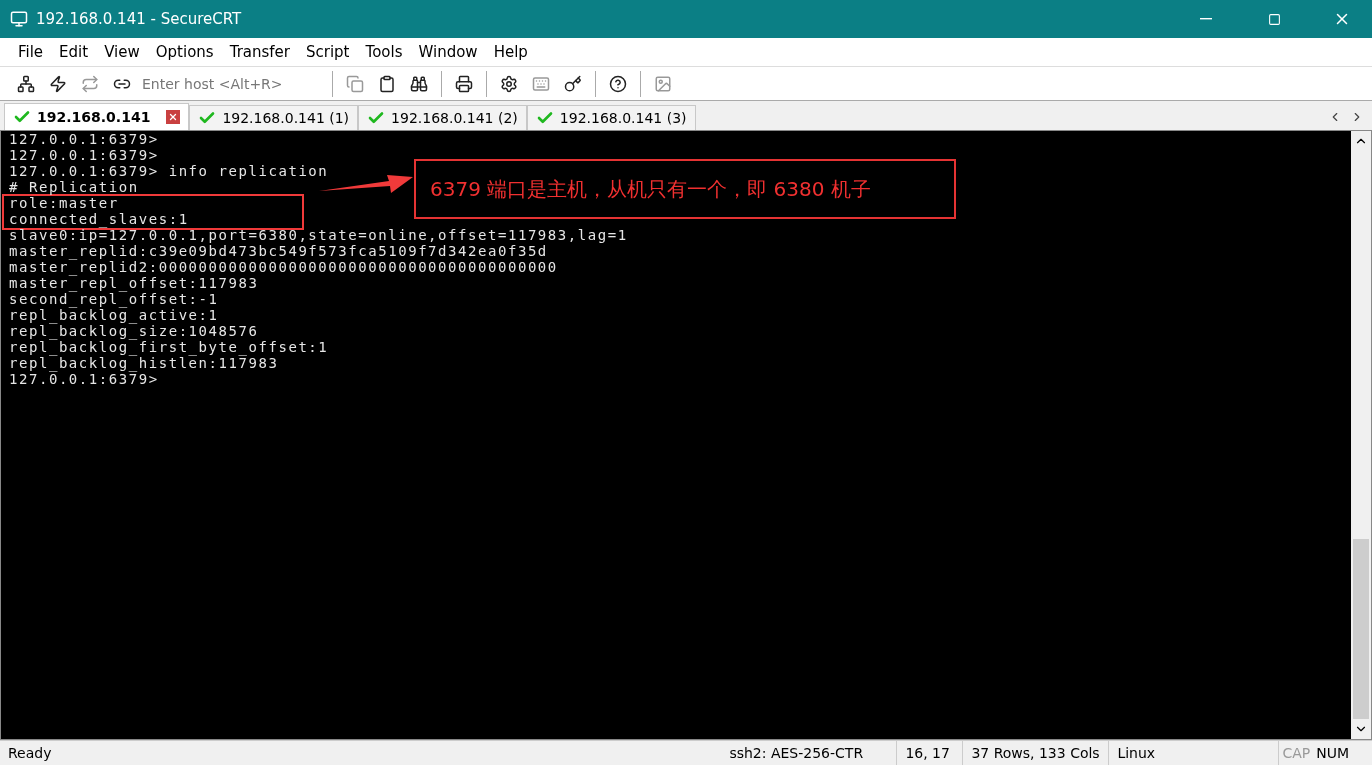 The image size is (1372, 765). Describe the element at coordinates (114, 299) in the screenshot. I see `terminal-line: second_repl_offset:-1` at that location.